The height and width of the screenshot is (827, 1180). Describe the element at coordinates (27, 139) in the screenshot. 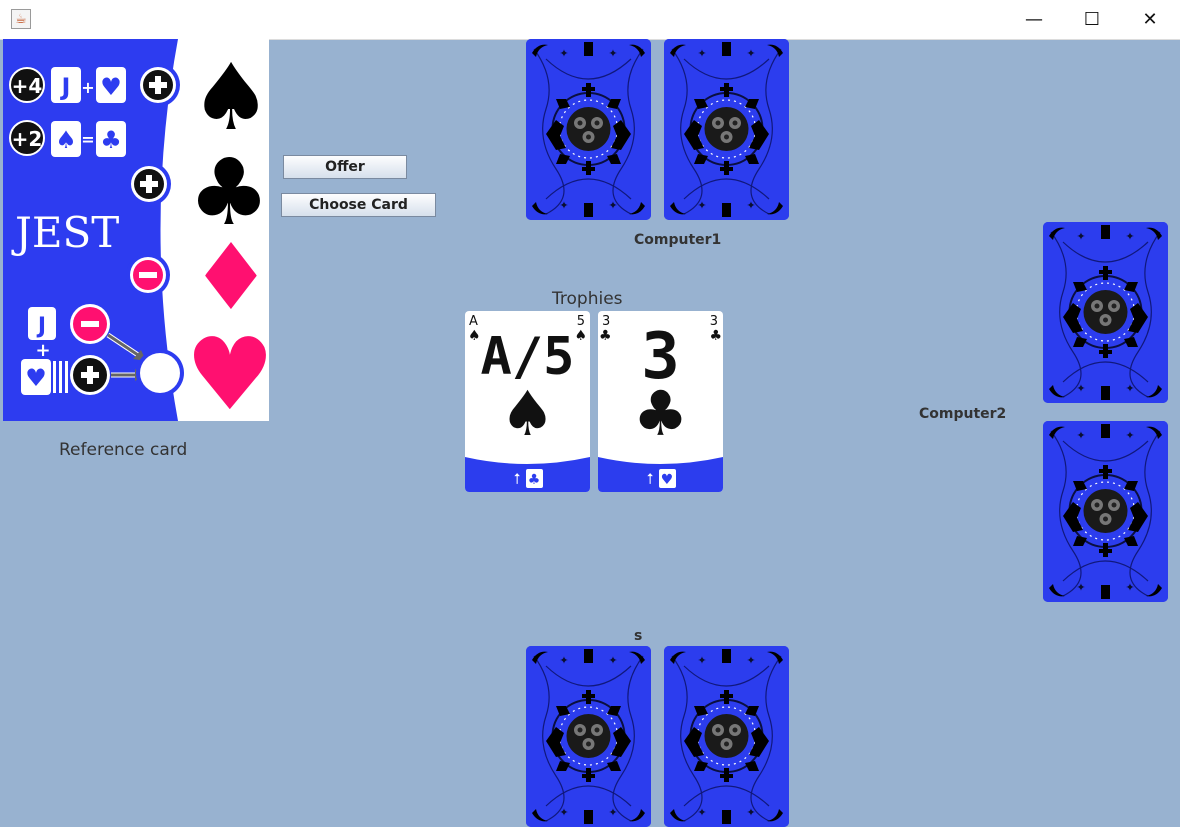

I see `svg-text: +2` at that location.